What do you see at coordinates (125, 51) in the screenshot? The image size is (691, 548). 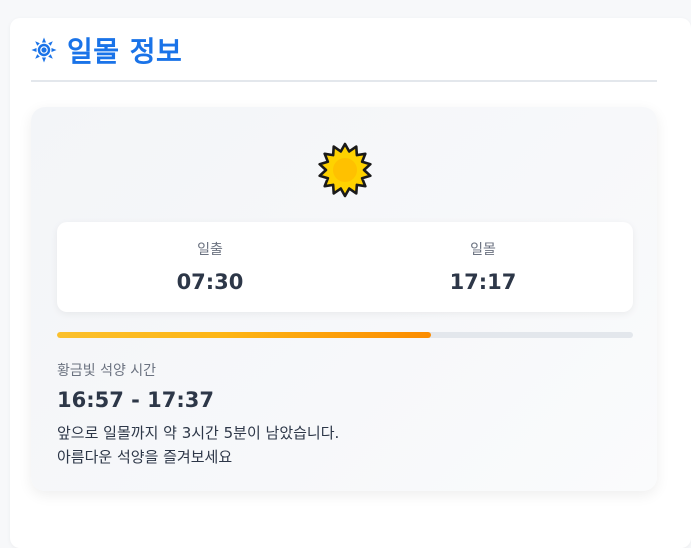 I see `page-title: 일몰 정보` at bounding box center [125, 51].